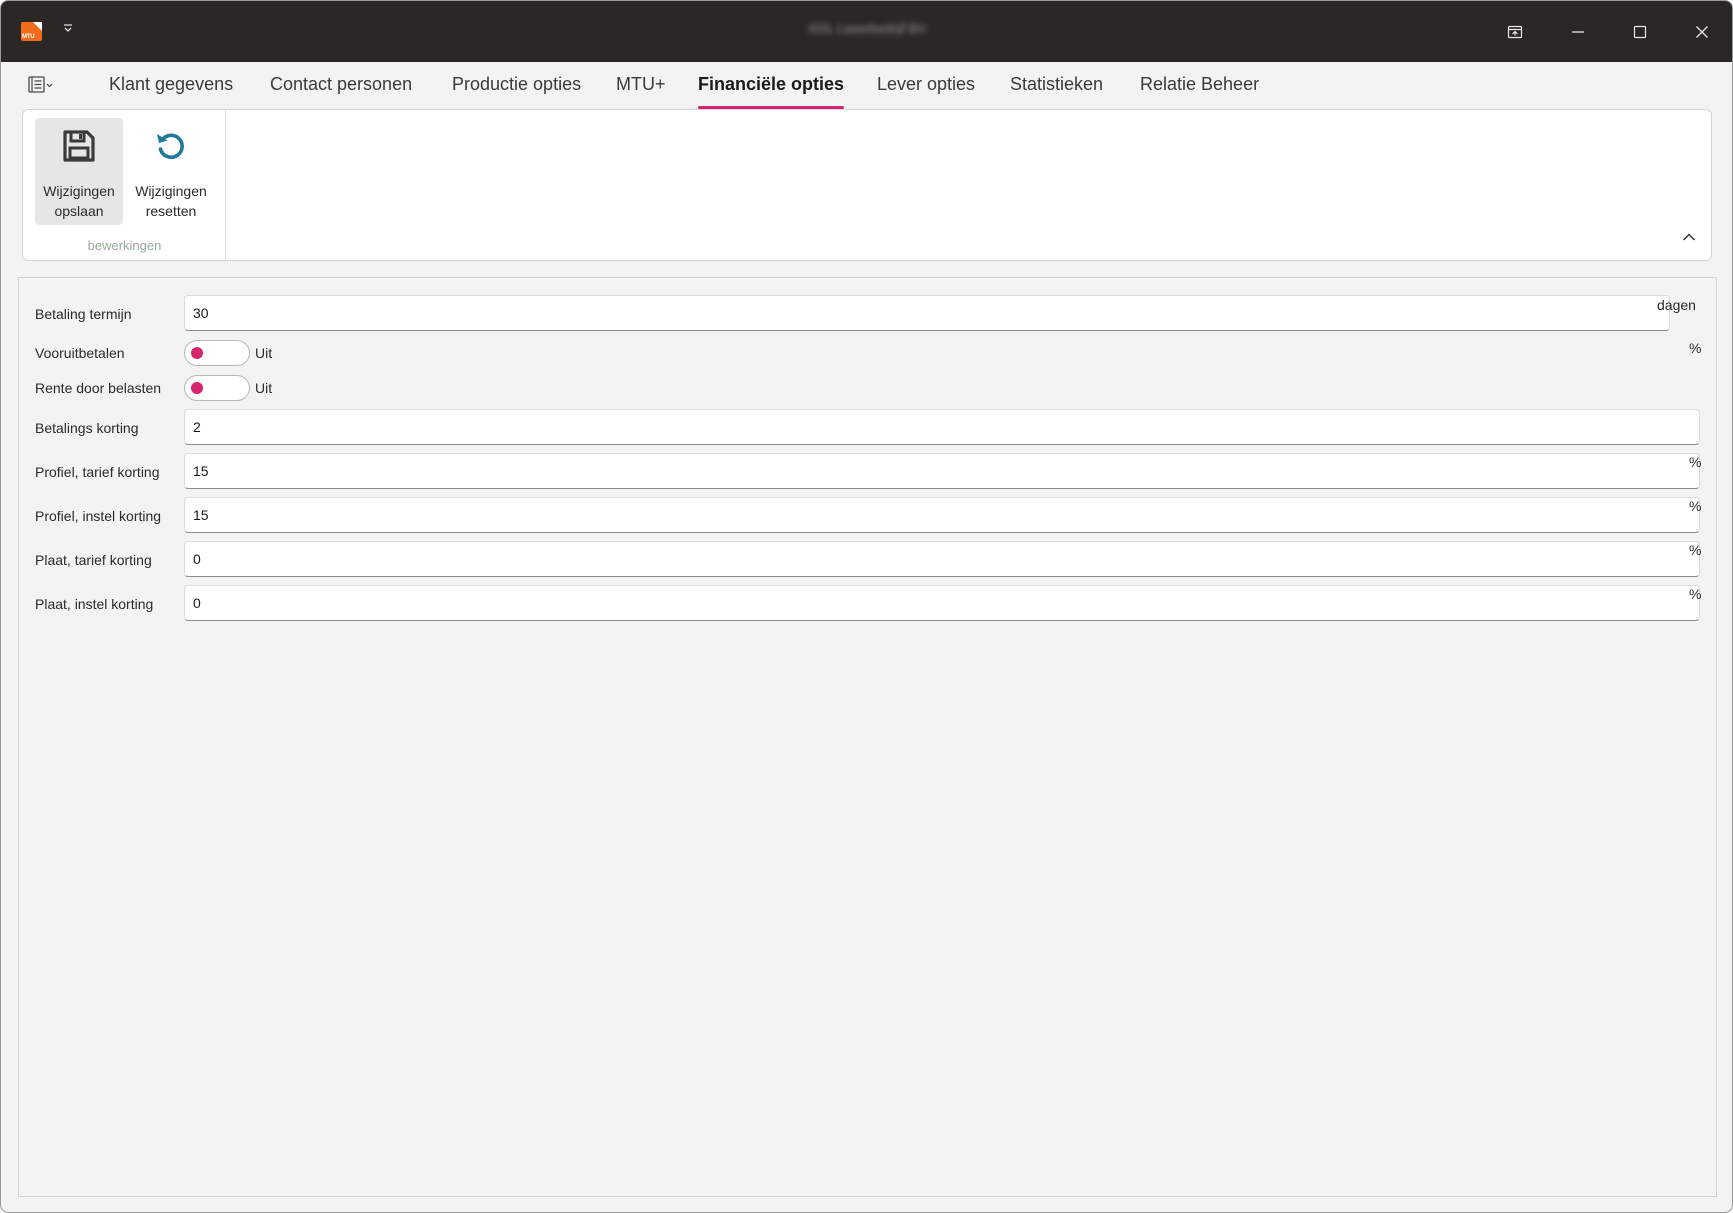 This screenshot has height=1213, width=1733. Describe the element at coordinates (217, 388) in the screenshot. I see `rente-door-belasten-toggle` at that location.